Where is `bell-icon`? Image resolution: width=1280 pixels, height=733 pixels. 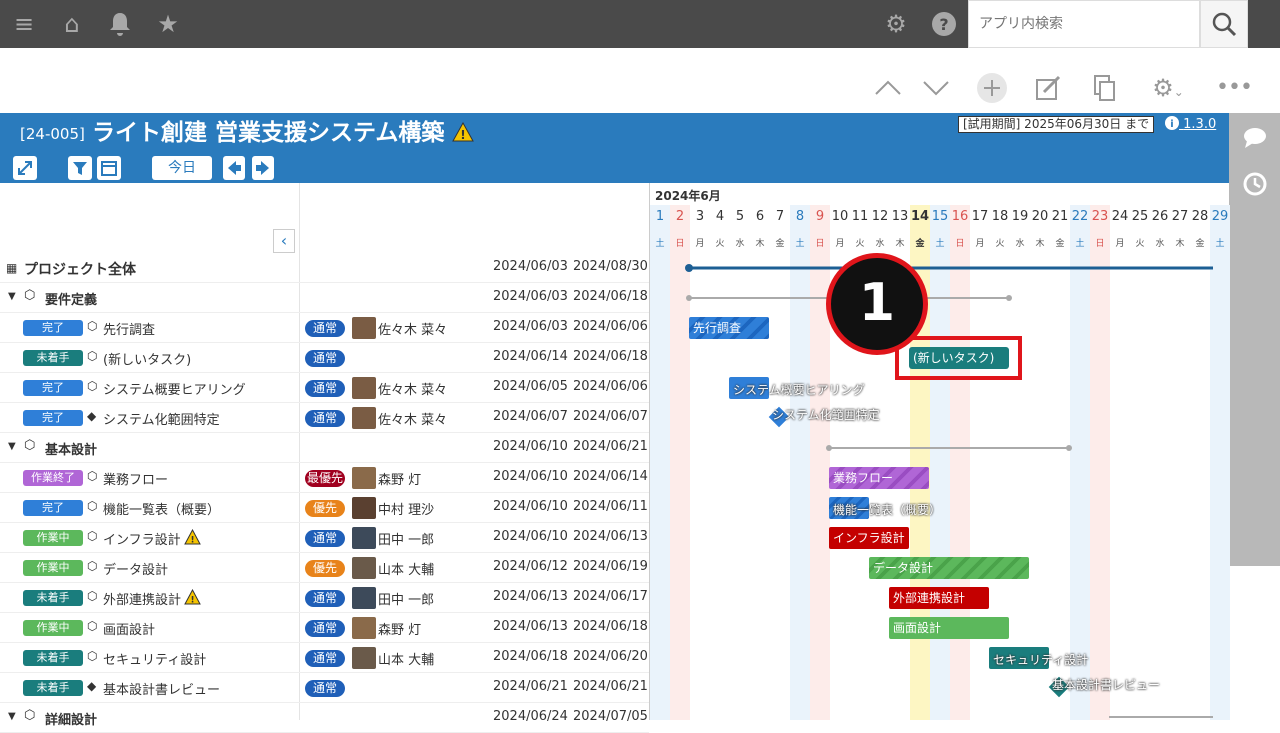
bell-icon is located at coordinates (120, 24).